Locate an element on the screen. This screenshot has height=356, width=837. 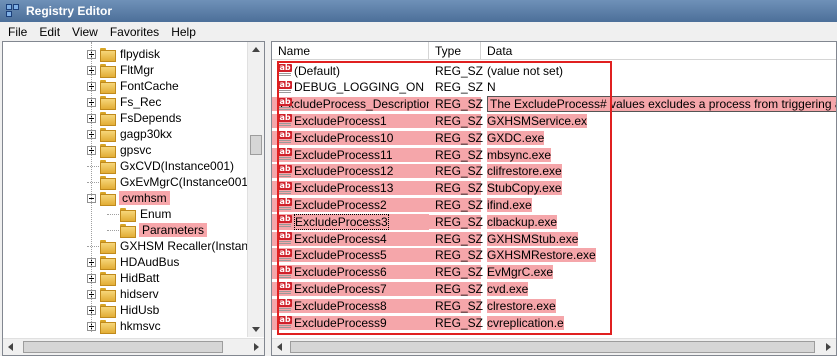
value-data: GXHSMService.ex is located at coordinates (537, 120).